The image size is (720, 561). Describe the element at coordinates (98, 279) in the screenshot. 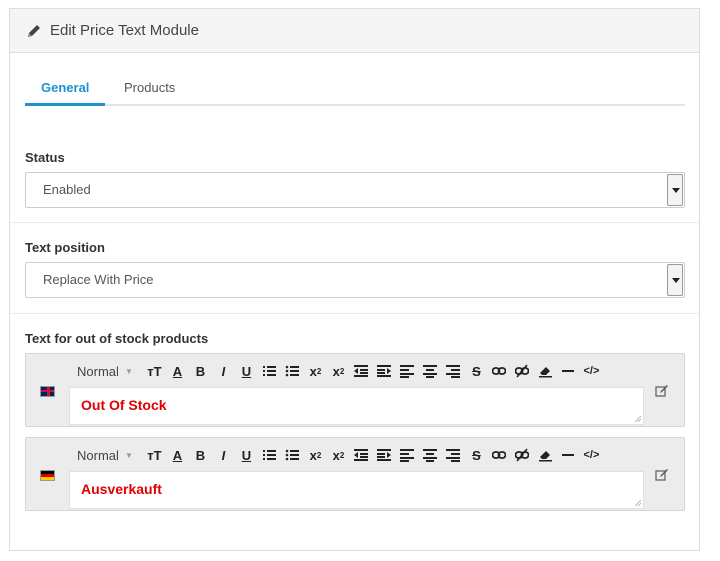

I see `text-position-value: Replace With Price` at that location.